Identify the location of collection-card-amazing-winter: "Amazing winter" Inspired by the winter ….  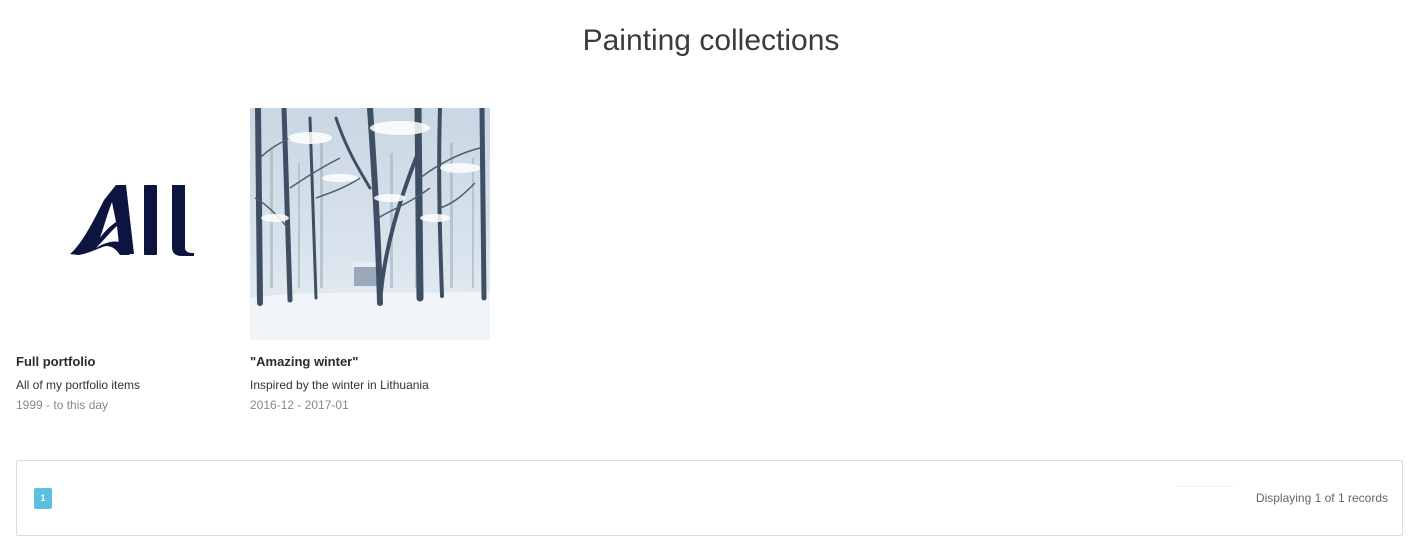
(370, 260).